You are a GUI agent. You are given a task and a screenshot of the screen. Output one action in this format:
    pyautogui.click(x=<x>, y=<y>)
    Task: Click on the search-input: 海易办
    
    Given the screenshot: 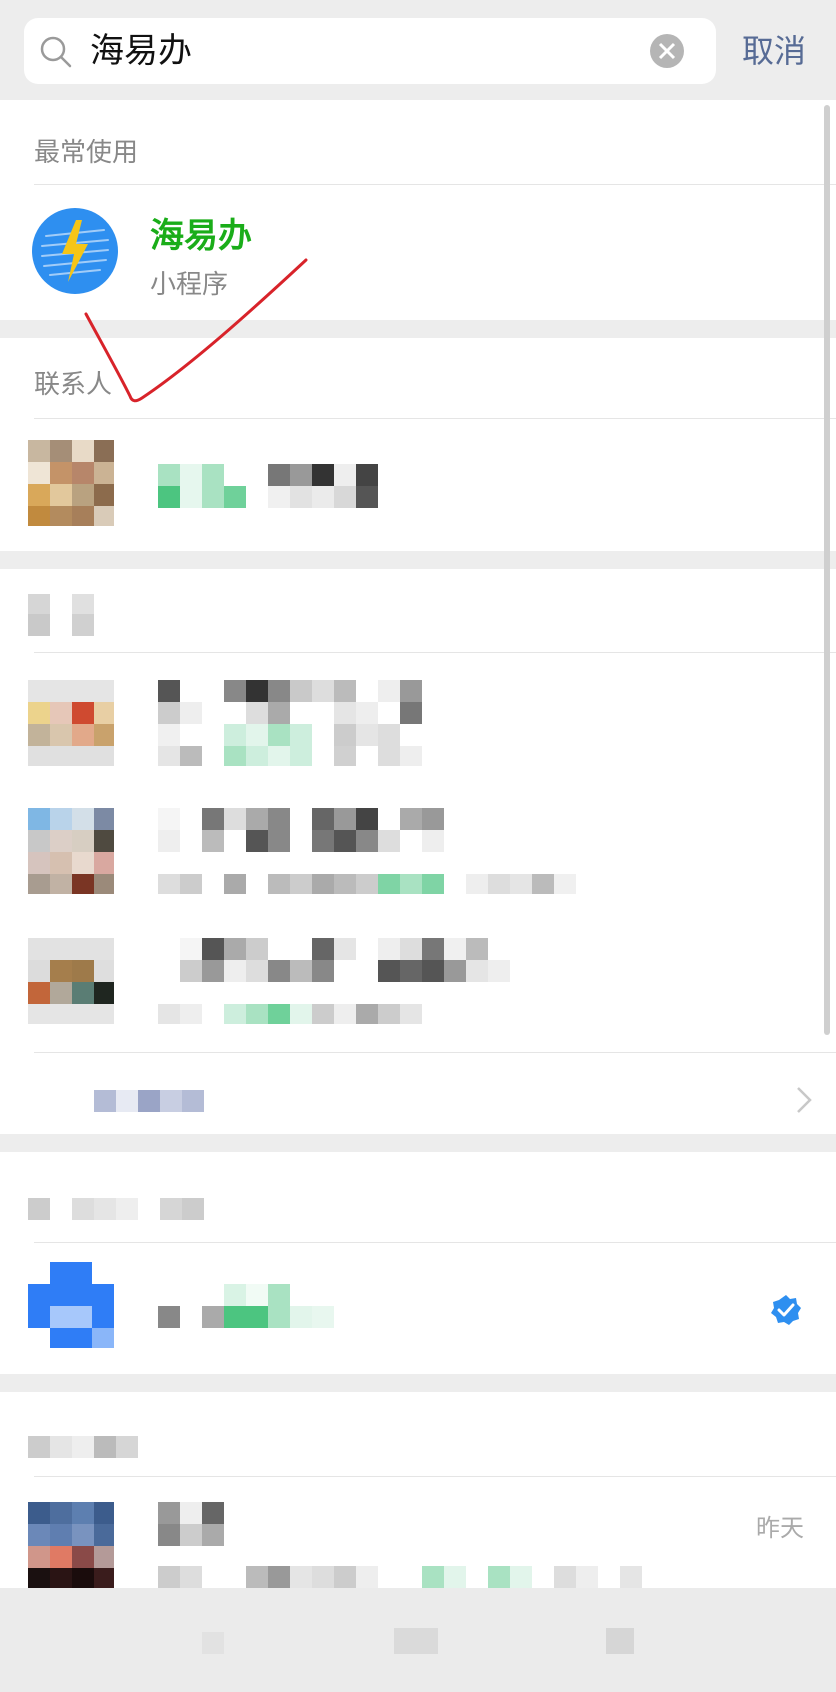 What is the action you would take?
    pyautogui.click(x=141, y=51)
    